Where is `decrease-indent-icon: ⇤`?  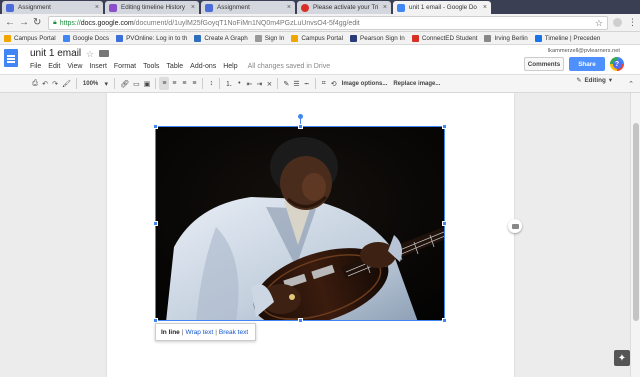 decrease-indent-icon: ⇤ is located at coordinates (249, 83).